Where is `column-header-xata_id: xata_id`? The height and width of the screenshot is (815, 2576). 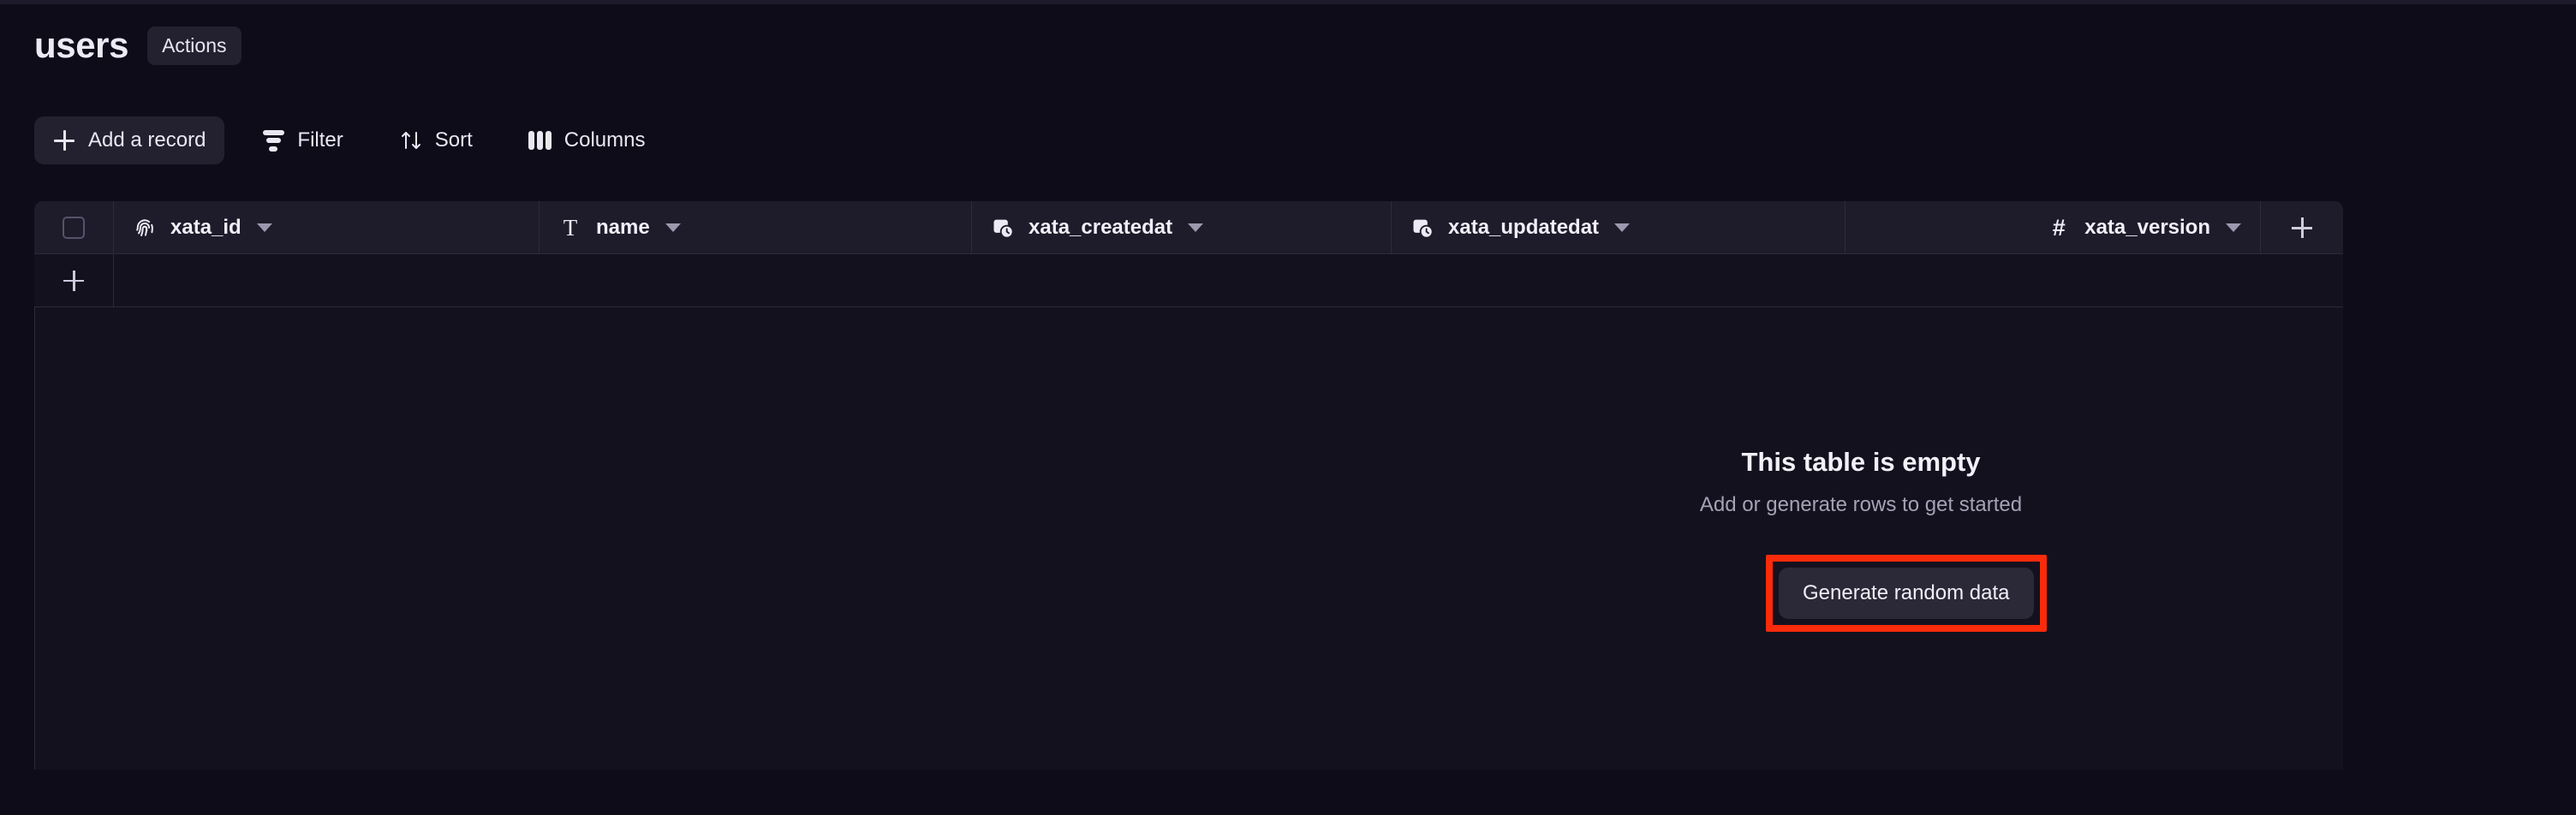
column-header-xata_id: xata_id is located at coordinates (327, 227).